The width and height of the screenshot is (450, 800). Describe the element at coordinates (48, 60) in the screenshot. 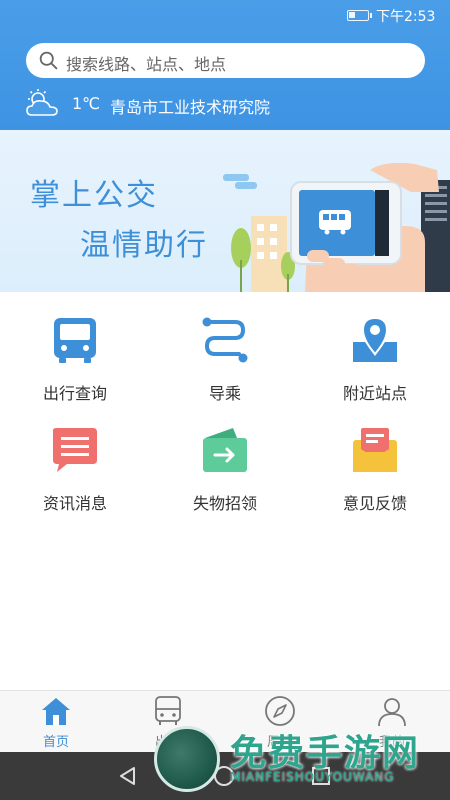

I see `search-icon` at that location.